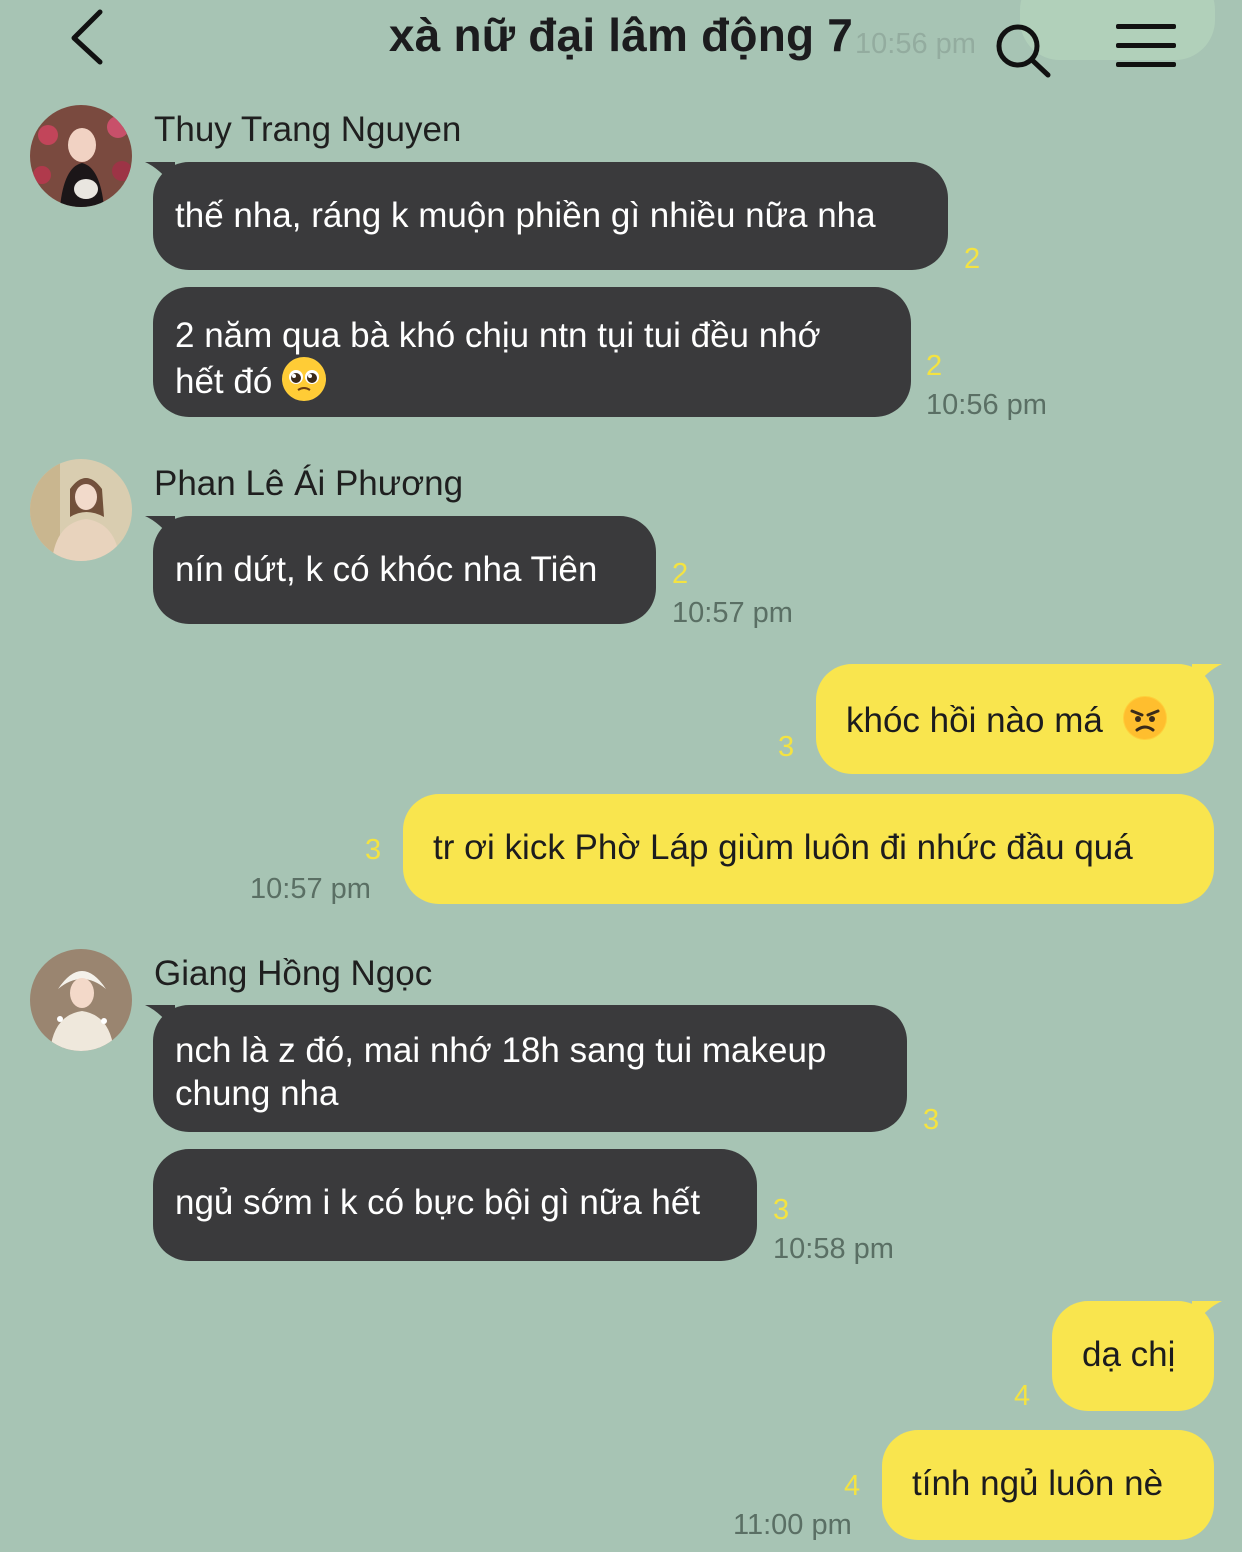 The height and width of the screenshot is (1552, 1242). What do you see at coordinates (1022, 50) in the screenshot?
I see `search-icon` at bounding box center [1022, 50].